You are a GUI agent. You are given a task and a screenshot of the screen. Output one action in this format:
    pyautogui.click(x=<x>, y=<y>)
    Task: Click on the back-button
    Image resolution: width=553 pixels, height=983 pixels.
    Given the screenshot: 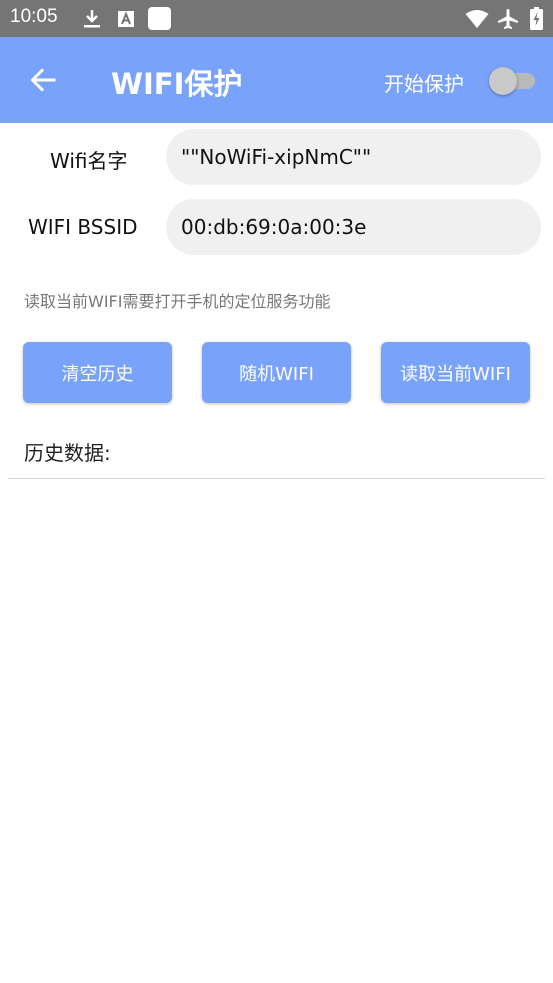 What is the action you would take?
    pyautogui.click(x=43, y=80)
    